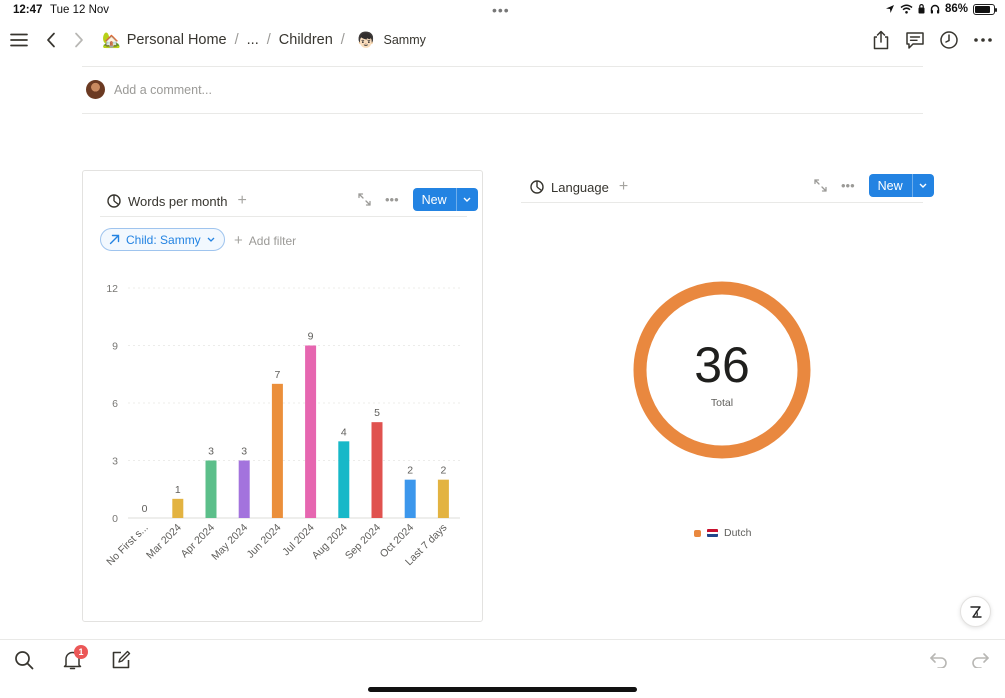 The width and height of the screenshot is (1005, 698). Describe the element at coordinates (81, 652) in the screenshot. I see `notification-badge: 1` at that location.